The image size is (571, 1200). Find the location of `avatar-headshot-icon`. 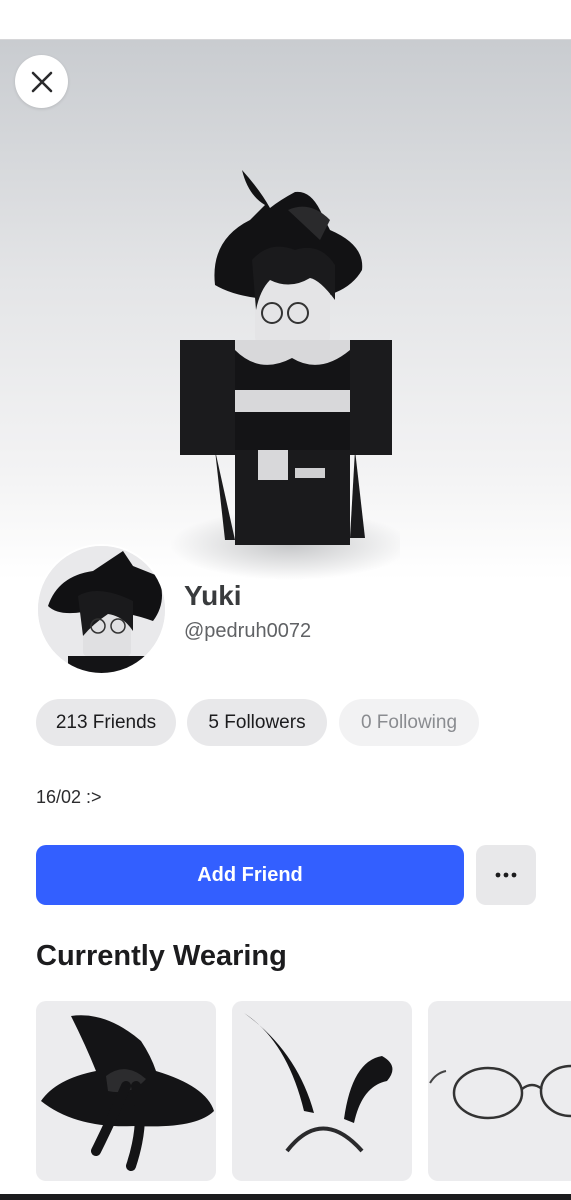

avatar-headshot-icon is located at coordinates (101, 609).